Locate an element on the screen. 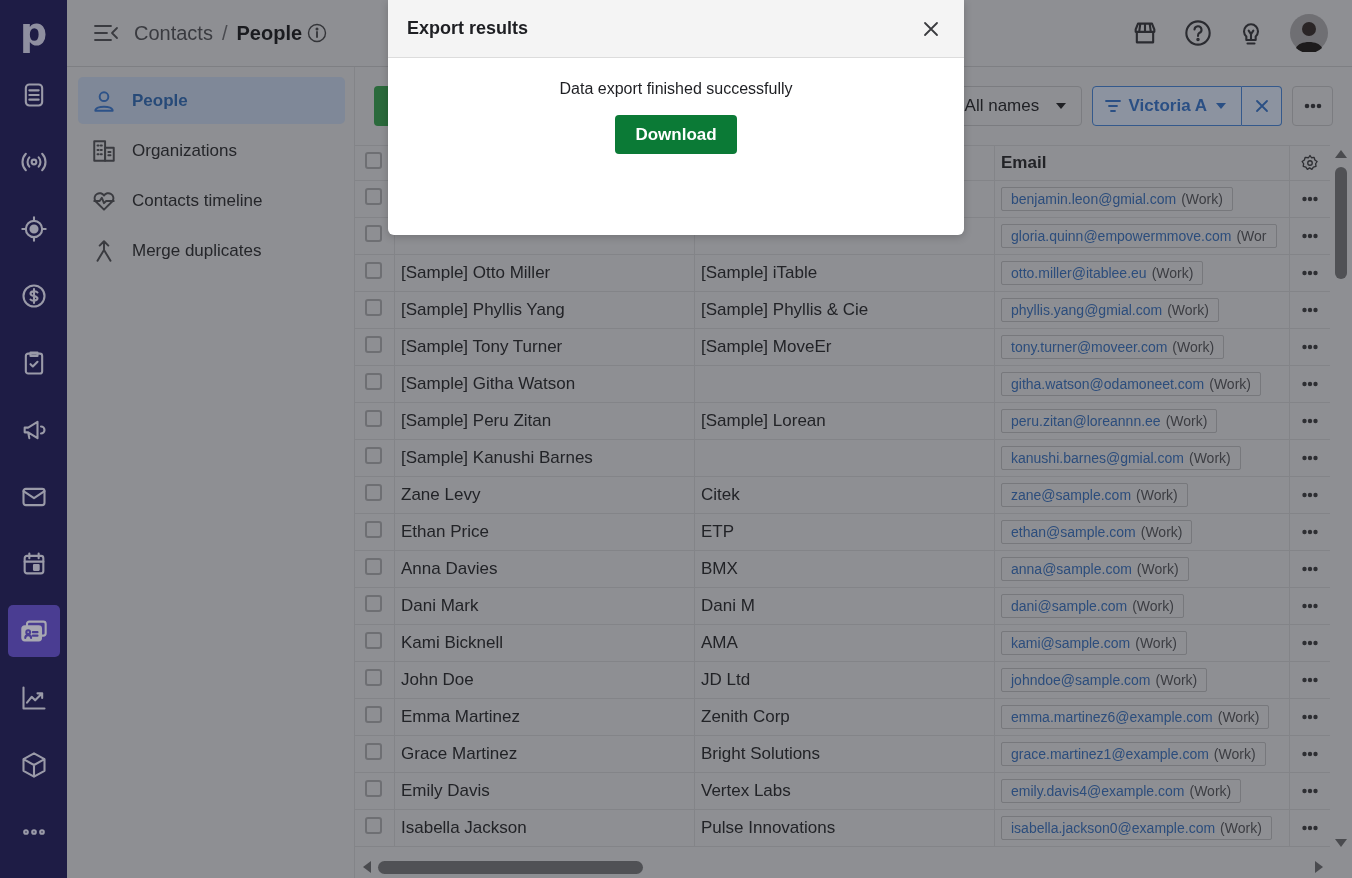 Image resolution: width=1352 pixels, height=878 pixels. table-cell: Anna Davies is located at coordinates (449, 569).